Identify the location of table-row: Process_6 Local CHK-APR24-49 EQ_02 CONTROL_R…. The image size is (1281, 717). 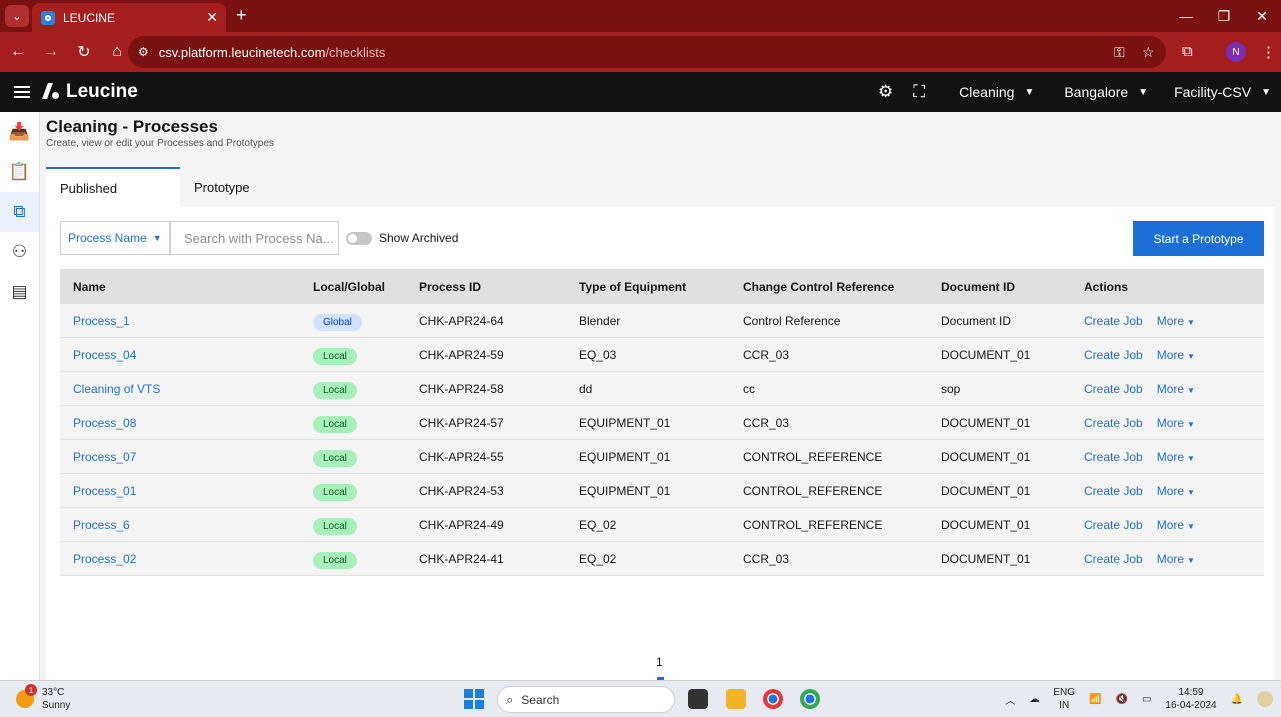
(662, 525).